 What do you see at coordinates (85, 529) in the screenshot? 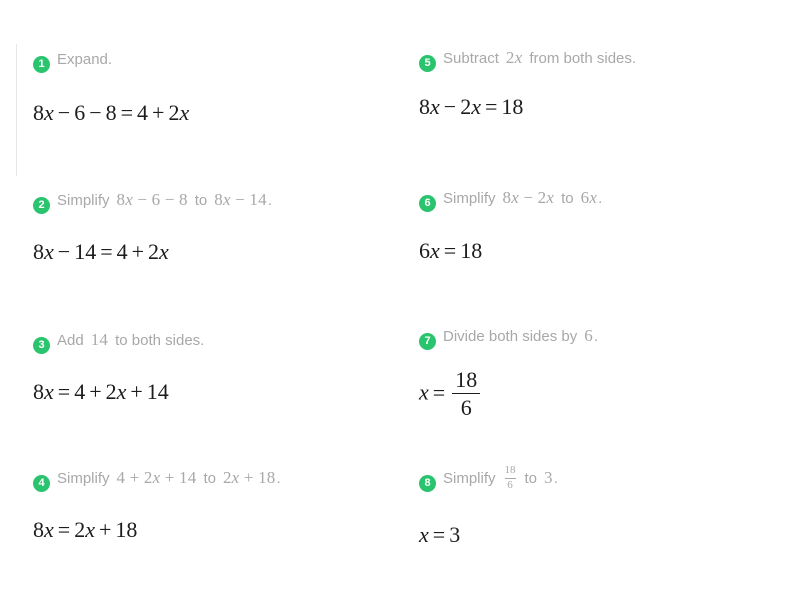
I see `step-4-equation: 8x = 2x +18` at bounding box center [85, 529].